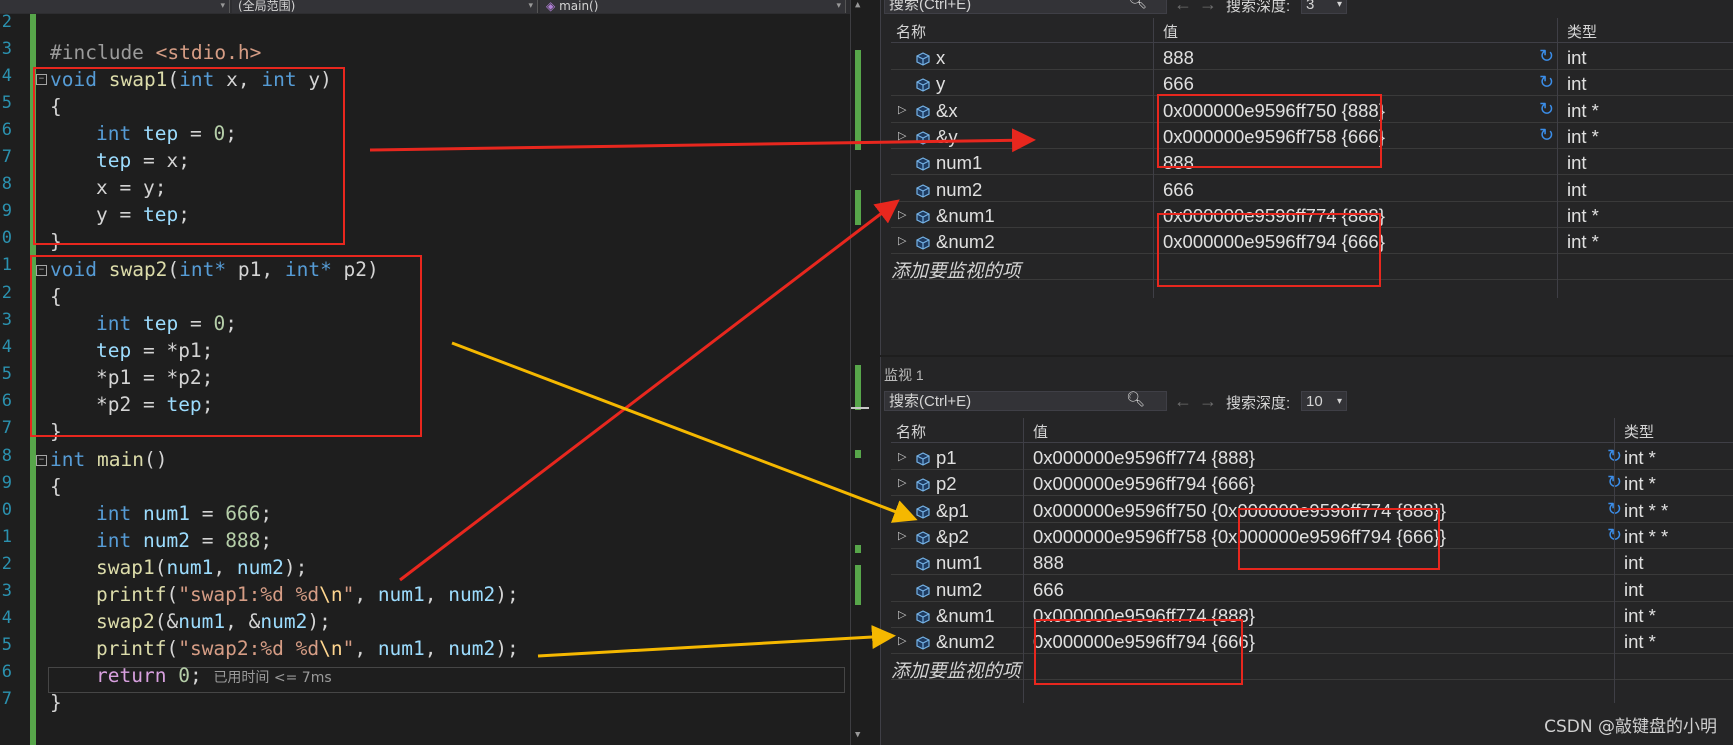  What do you see at coordinates (1339, 539) in the screenshot?
I see `annotation-box-pointer-values` at bounding box center [1339, 539].